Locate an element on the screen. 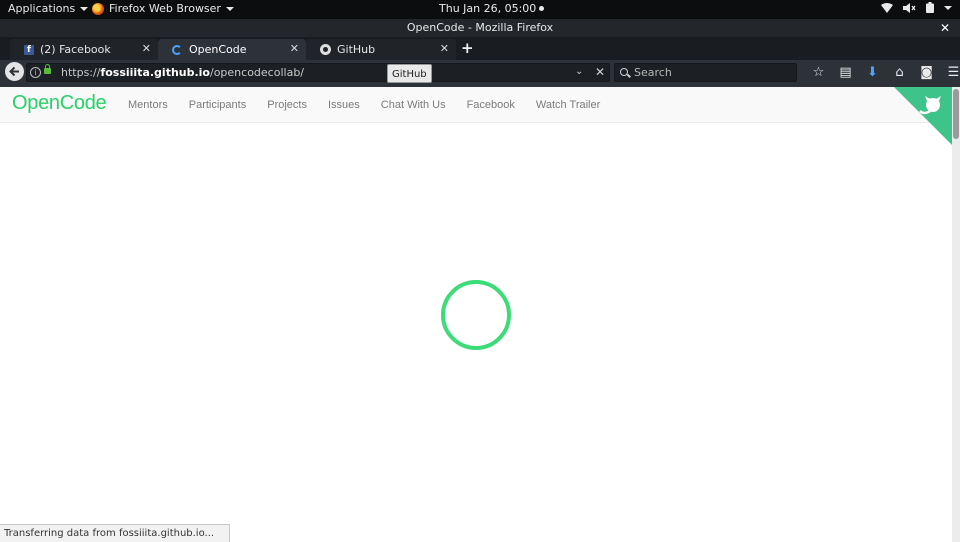 This screenshot has width=960, height=542. url-domain: fossiiita.github.io is located at coordinates (155, 72).